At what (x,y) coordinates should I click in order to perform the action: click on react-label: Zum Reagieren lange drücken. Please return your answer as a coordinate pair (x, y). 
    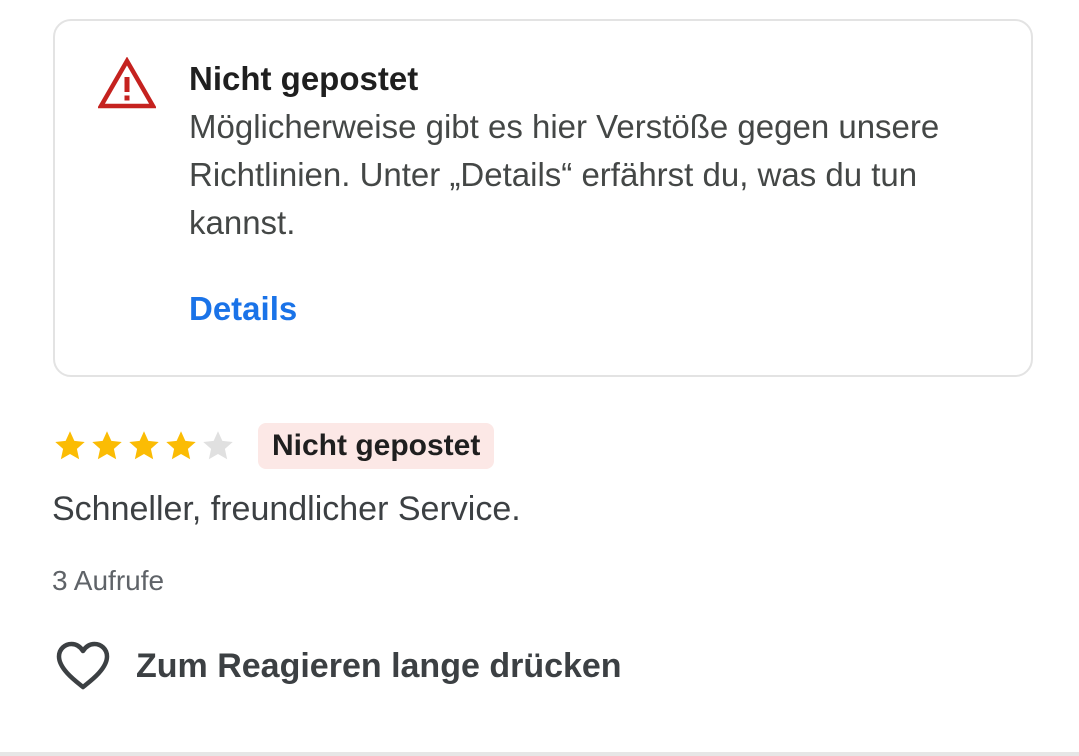
    Looking at the image, I should click on (379, 666).